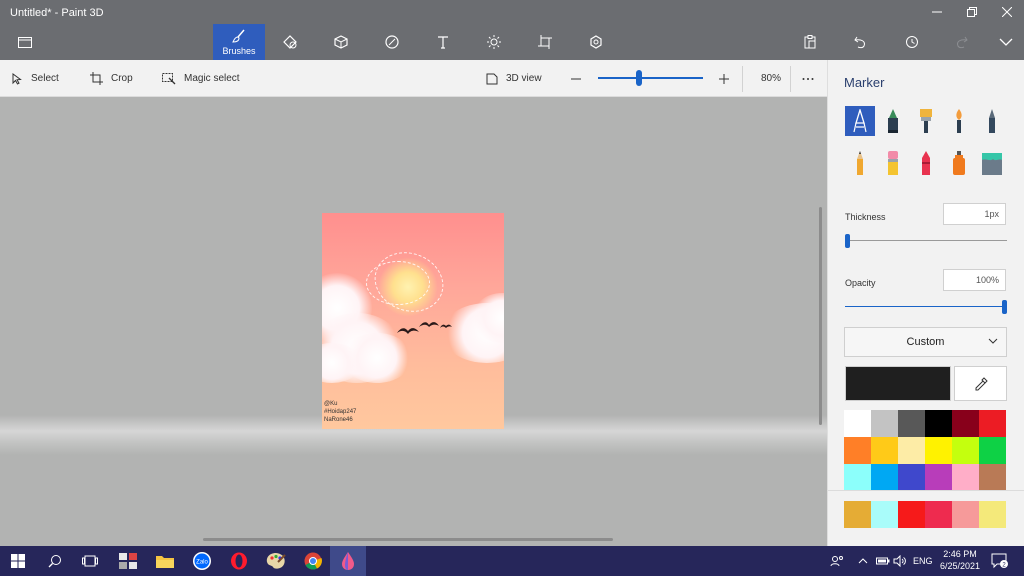 Image resolution: width=1024 pixels, height=576 pixels. I want to click on thickness-slider-track, so click(926, 240).